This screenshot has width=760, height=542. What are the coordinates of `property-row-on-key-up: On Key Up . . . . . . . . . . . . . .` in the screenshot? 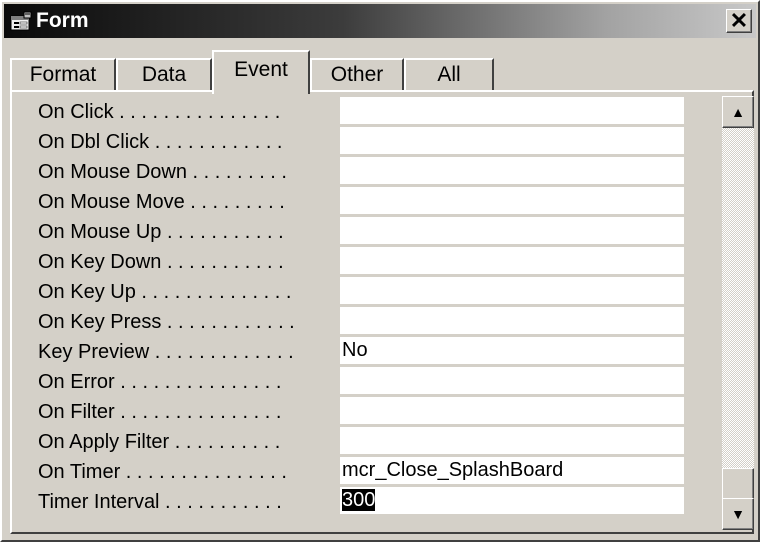 It's located at (351, 291).